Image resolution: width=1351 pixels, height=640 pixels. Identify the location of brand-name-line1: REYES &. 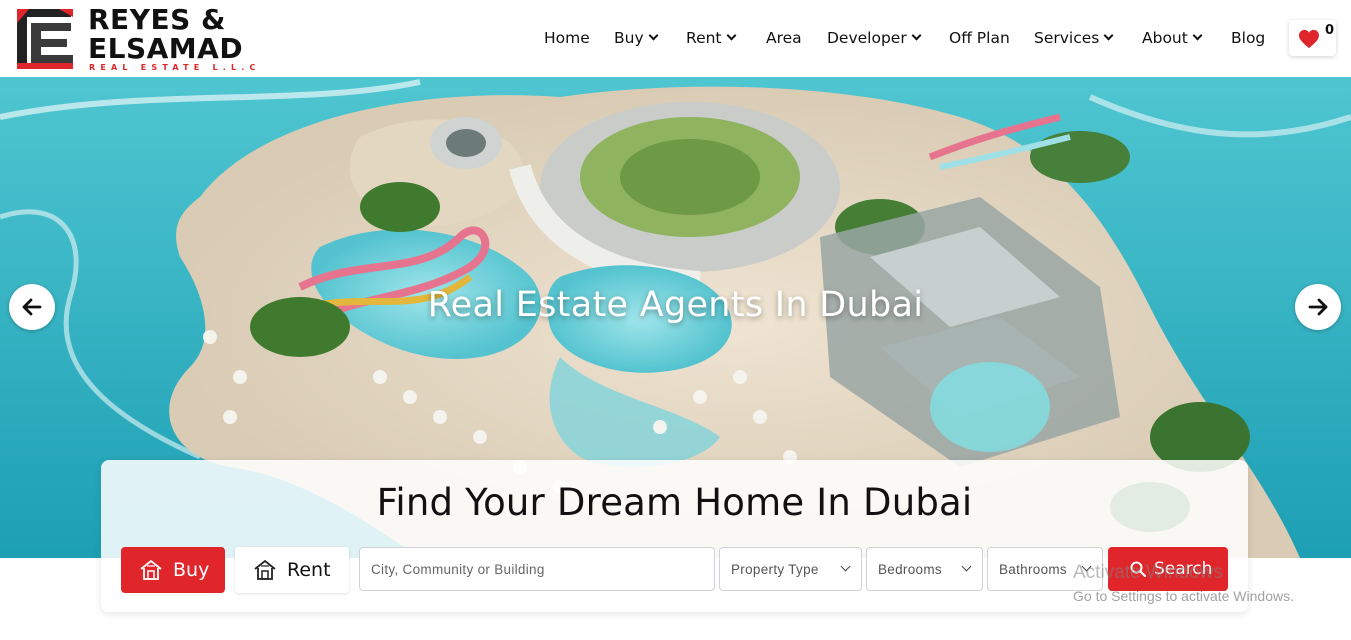
(157, 19).